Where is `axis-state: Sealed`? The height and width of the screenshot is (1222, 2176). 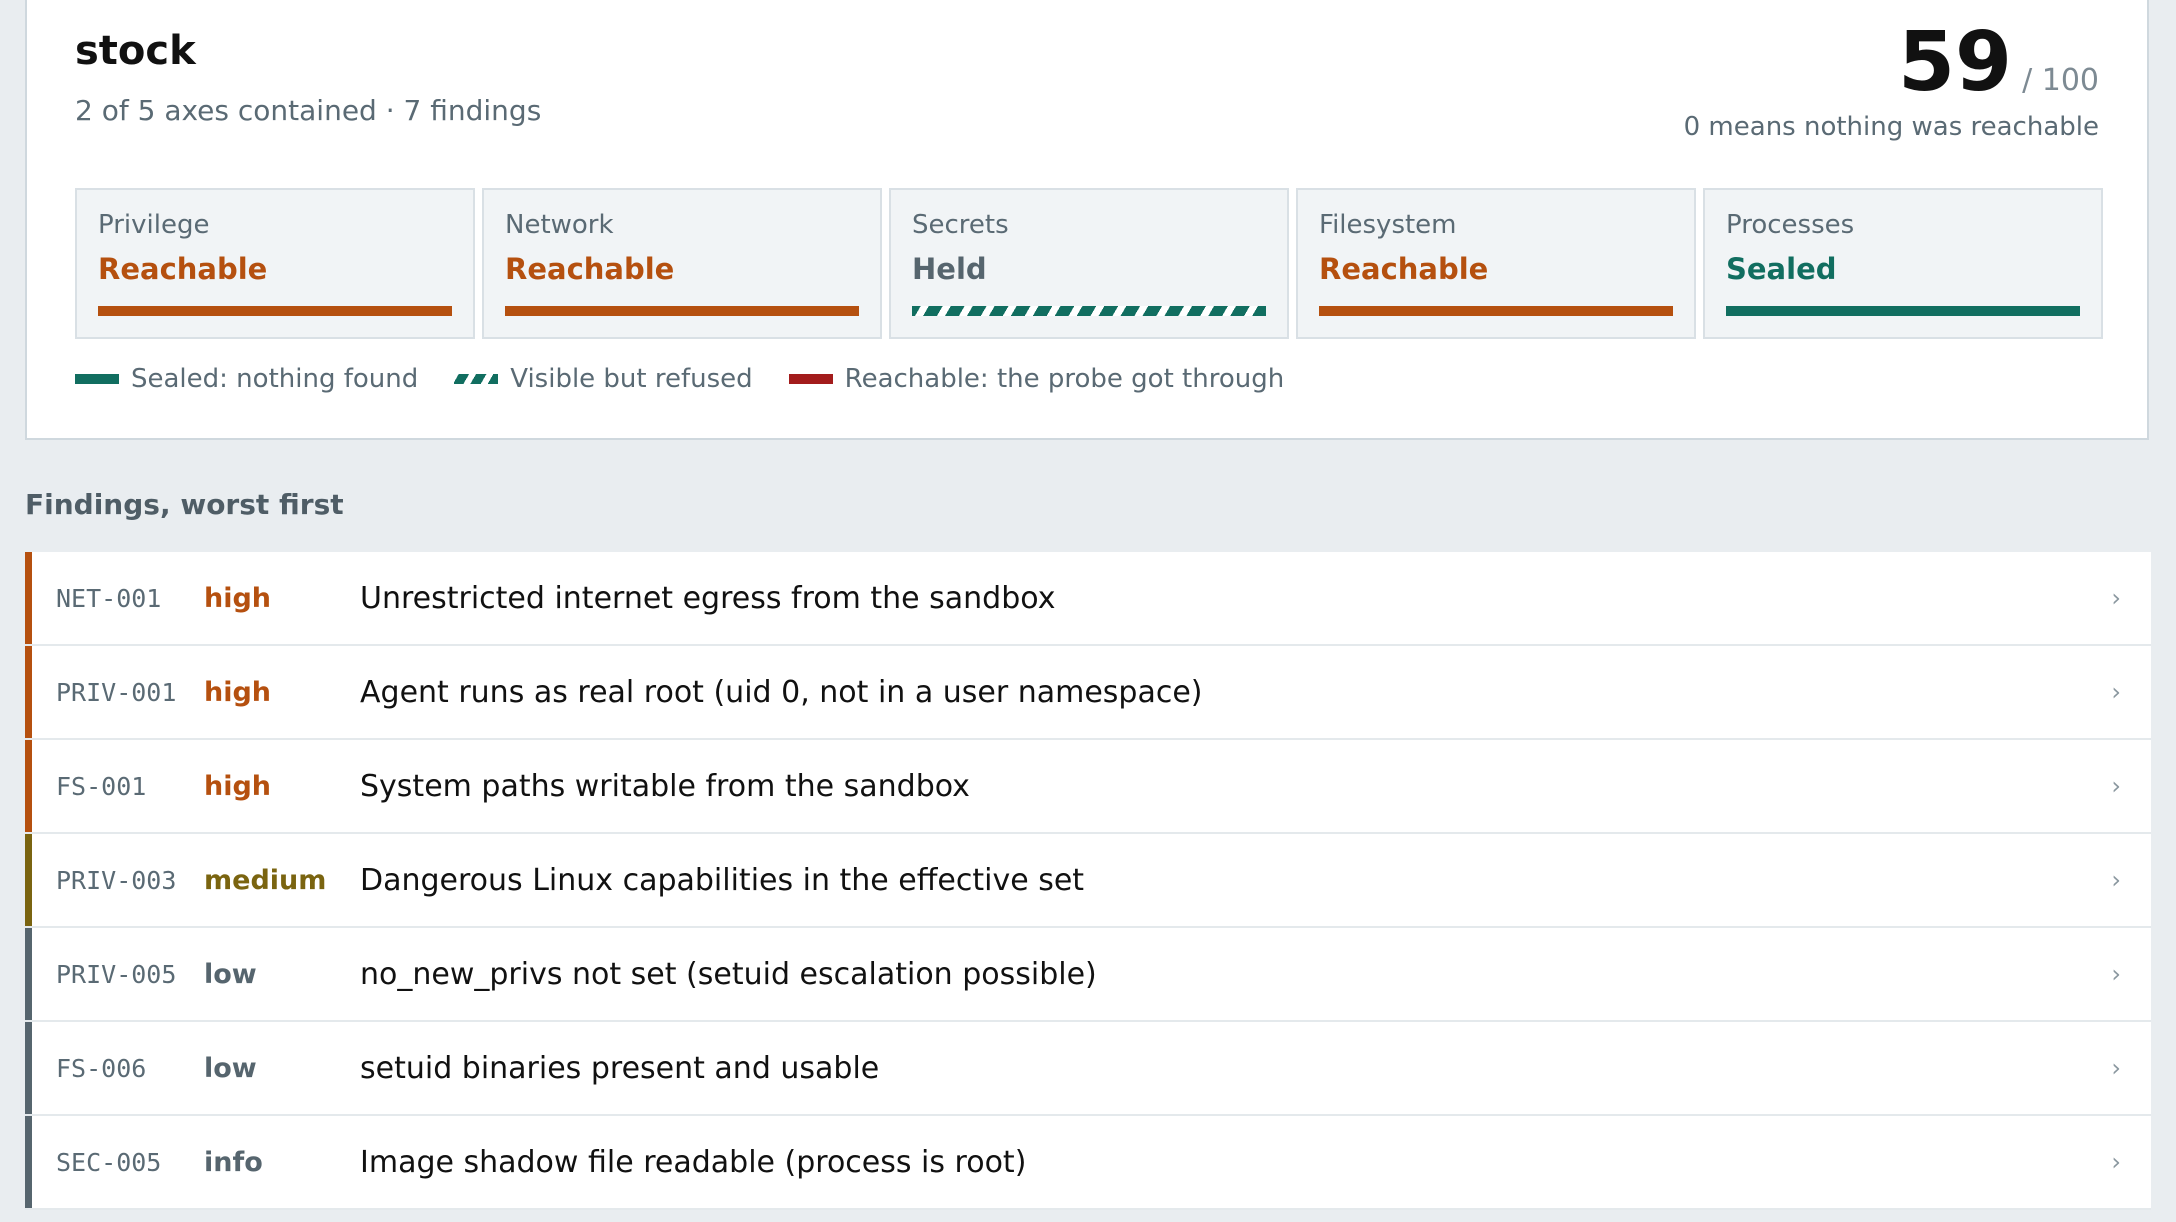 axis-state: Sealed is located at coordinates (1781, 269).